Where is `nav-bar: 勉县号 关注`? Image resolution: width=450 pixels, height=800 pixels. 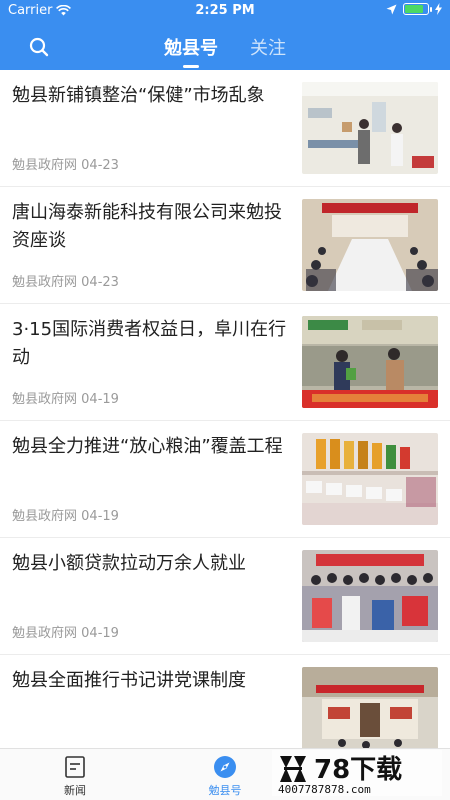
nav-bar: 勉县号 关注 is located at coordinates (225, 46).